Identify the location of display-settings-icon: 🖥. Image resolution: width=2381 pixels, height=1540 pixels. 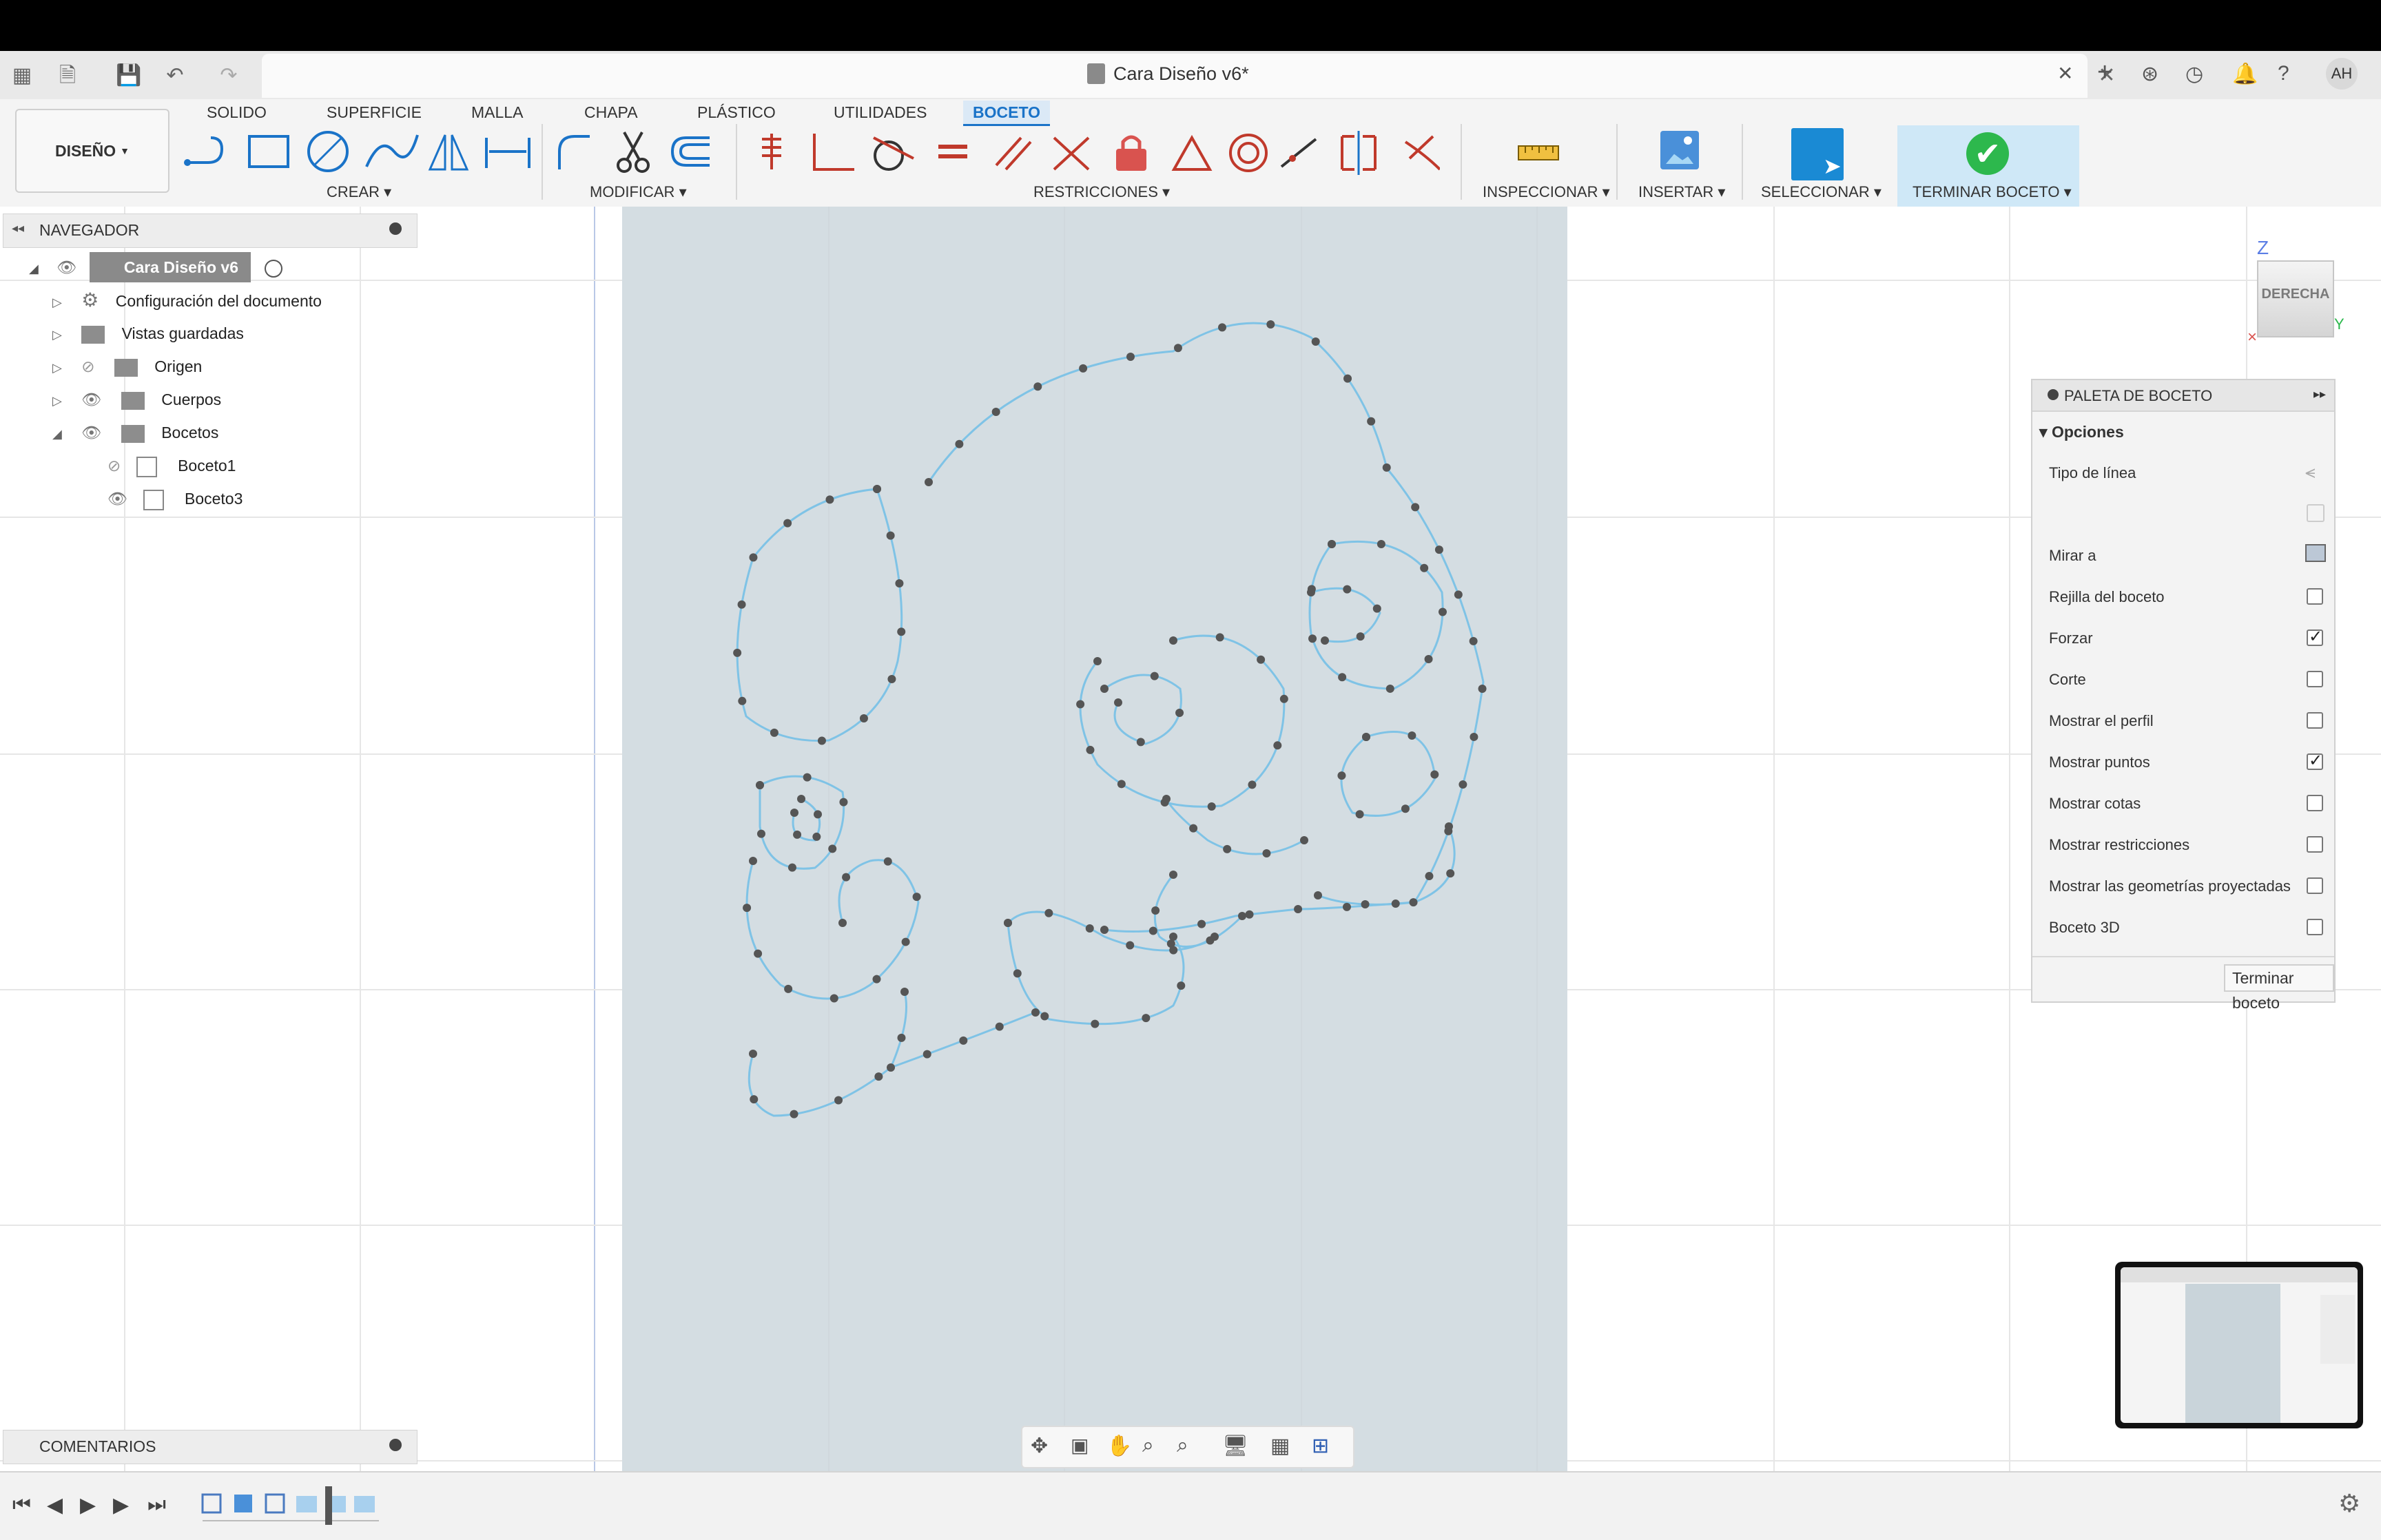
(1235, 1446).